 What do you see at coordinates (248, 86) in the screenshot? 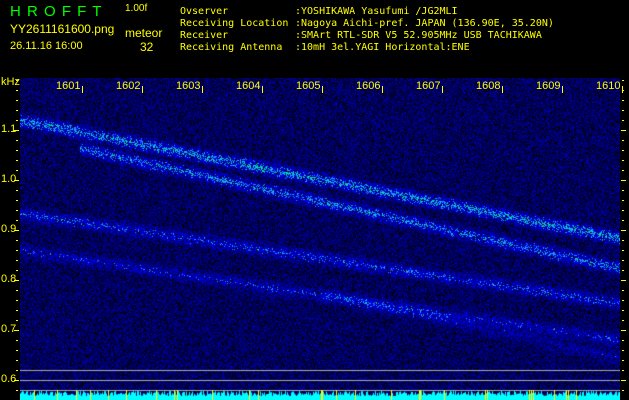
I see `x-tick-label: 1604` at bounding box center [248, 86].